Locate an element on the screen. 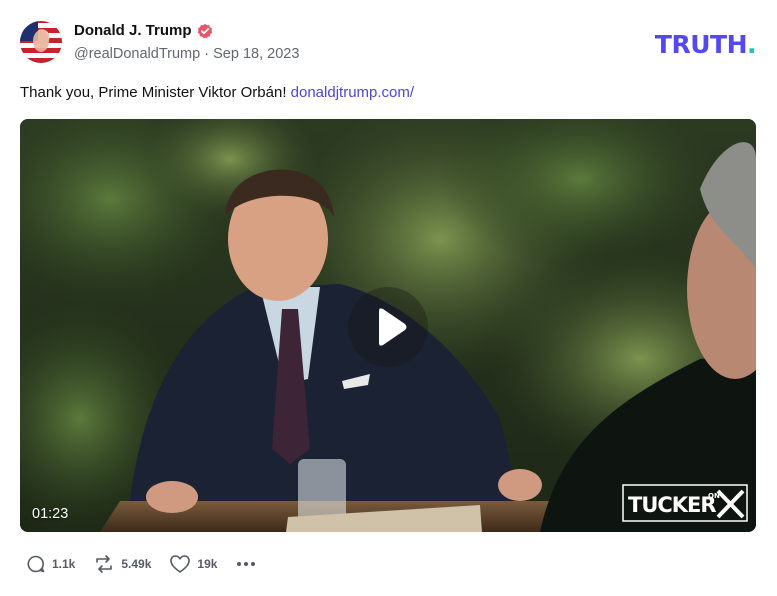 This screenshot has width=777, height=596. avatar is located at coordinates (41, 42).